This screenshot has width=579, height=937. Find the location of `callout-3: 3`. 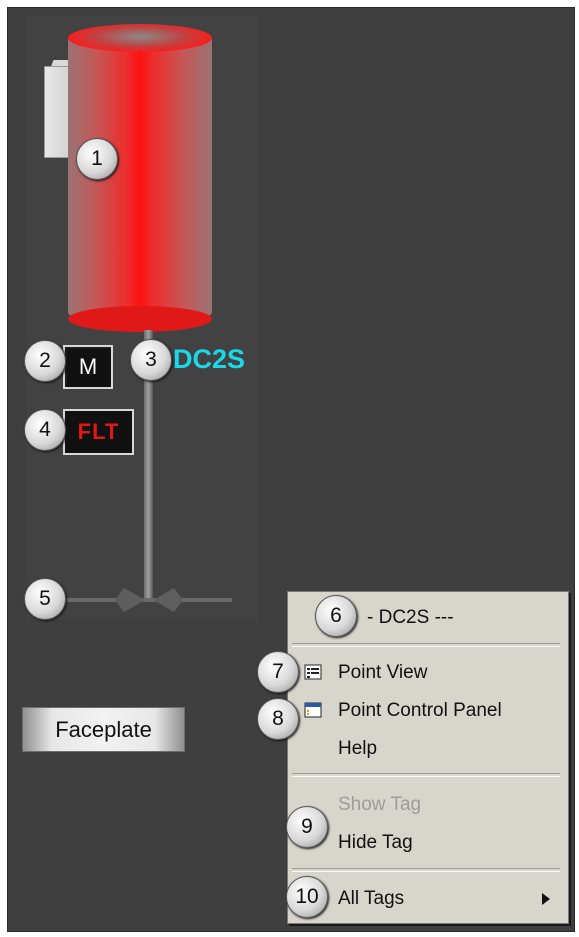

callout-3: 3 is located at coordinates (151, 360).